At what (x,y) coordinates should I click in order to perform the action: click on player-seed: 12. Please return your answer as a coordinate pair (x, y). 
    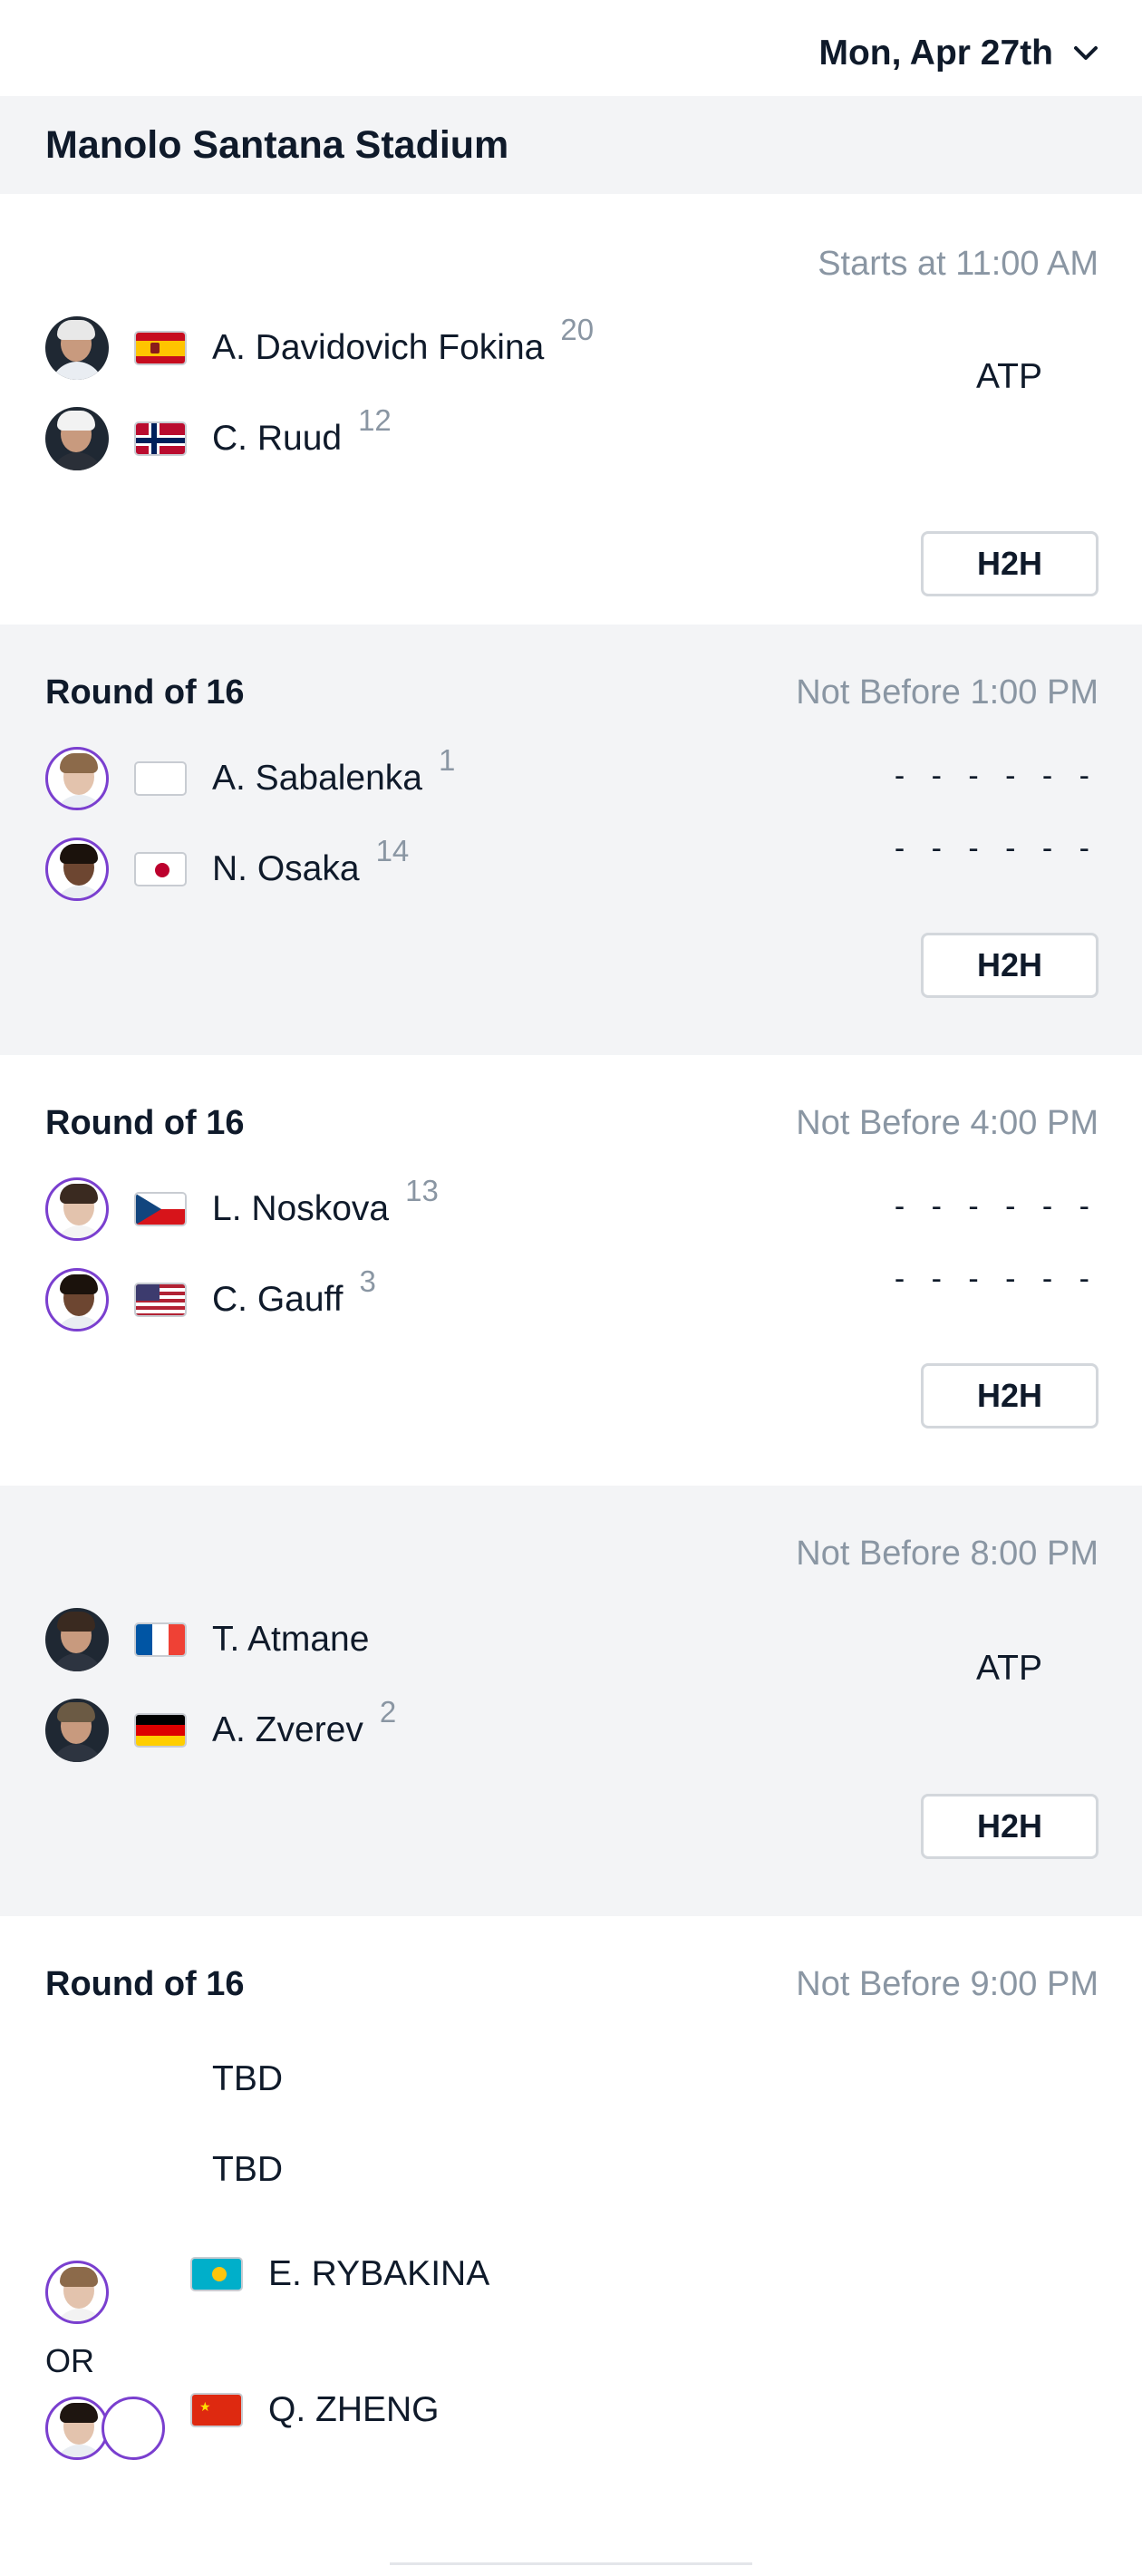
    Looking at the image, I should click on (375, 420).